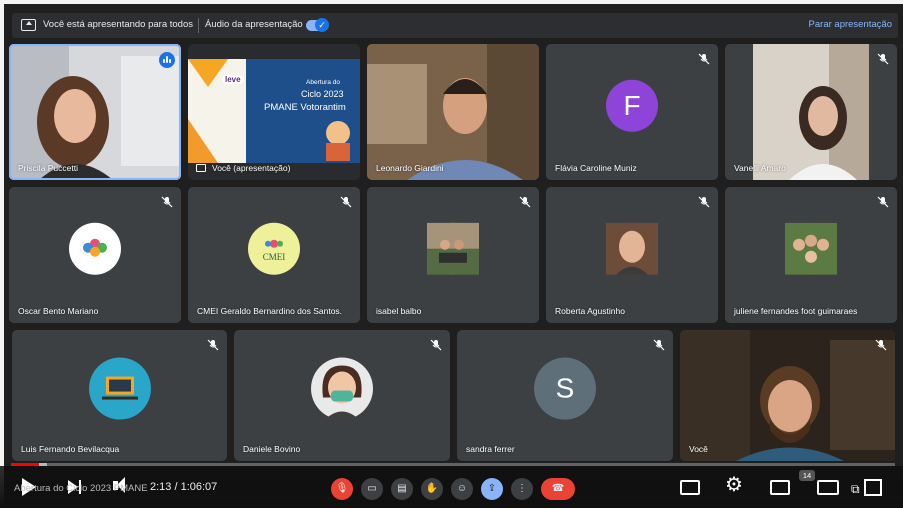 The height and width of the screenshot is (508, 903). I want to click on participant-tile: Vanelli Amaro, so click(811, 112).